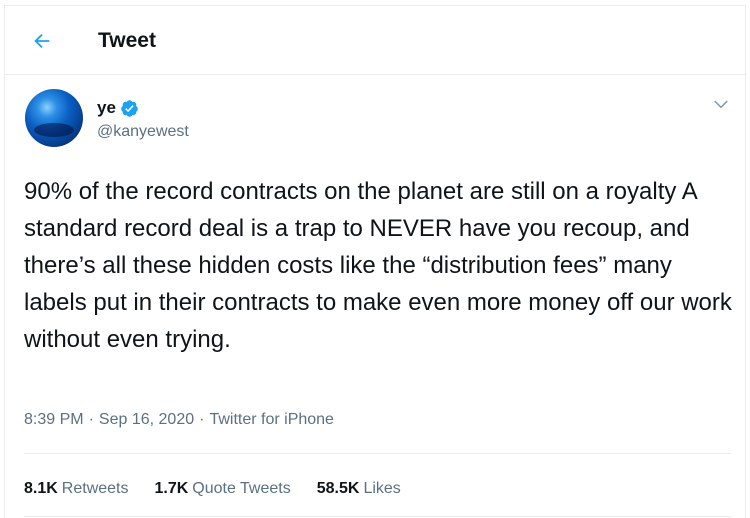  What do you see at coordinates (143, 132) in the screenshot?
I see `author-handle: @kanyewest` at bounding box center [143, 132].